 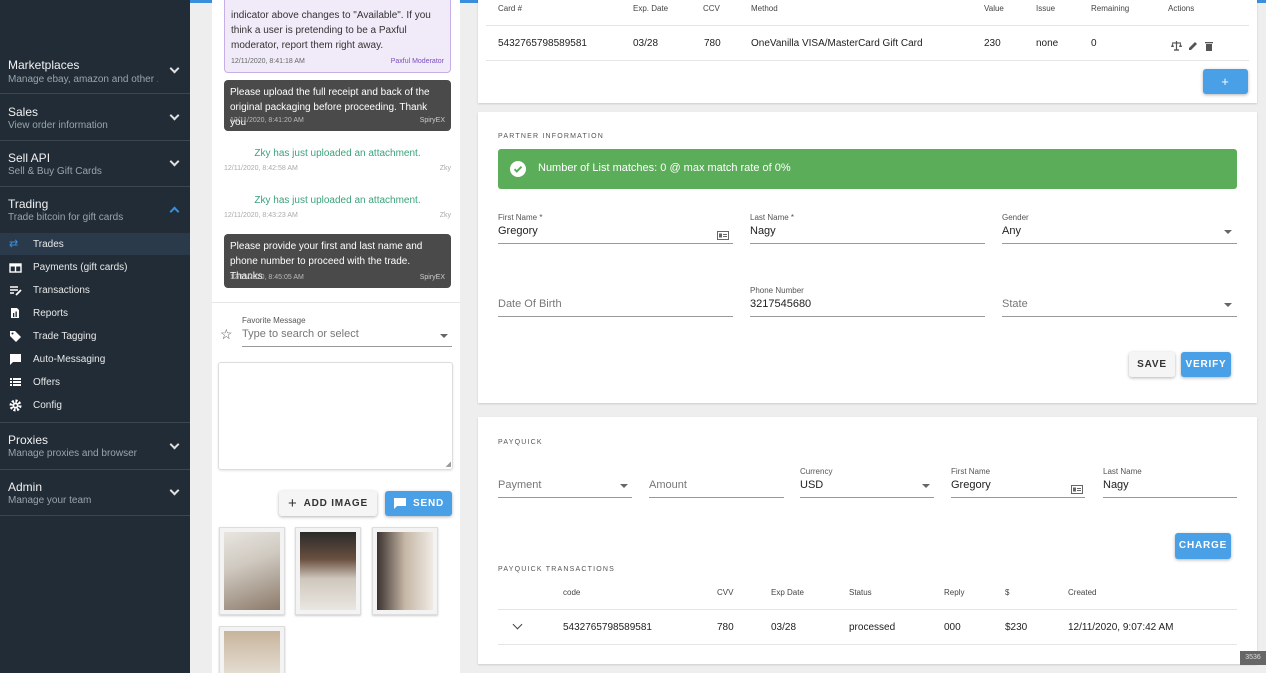 What do you see at coordinates (95, 244) in the screenshot?
I see `sidebar-item-trades: ⇄ Trades` at bounding box center [95, 244].